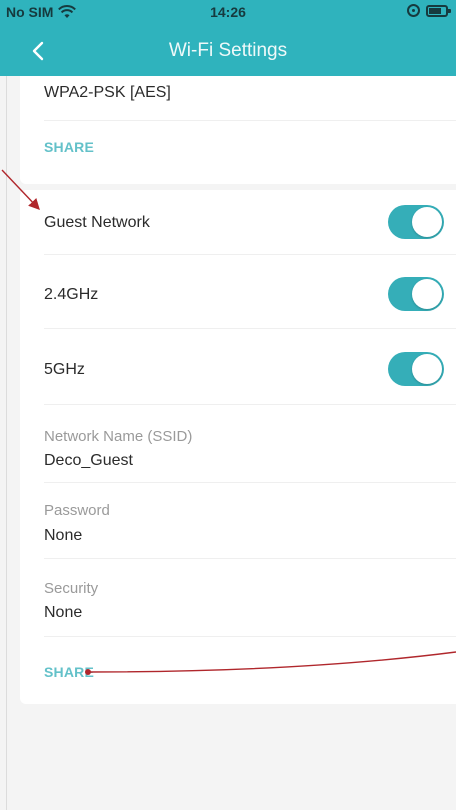  I want to click on page-title: Wi-Fi Settings, so click(228, 50).